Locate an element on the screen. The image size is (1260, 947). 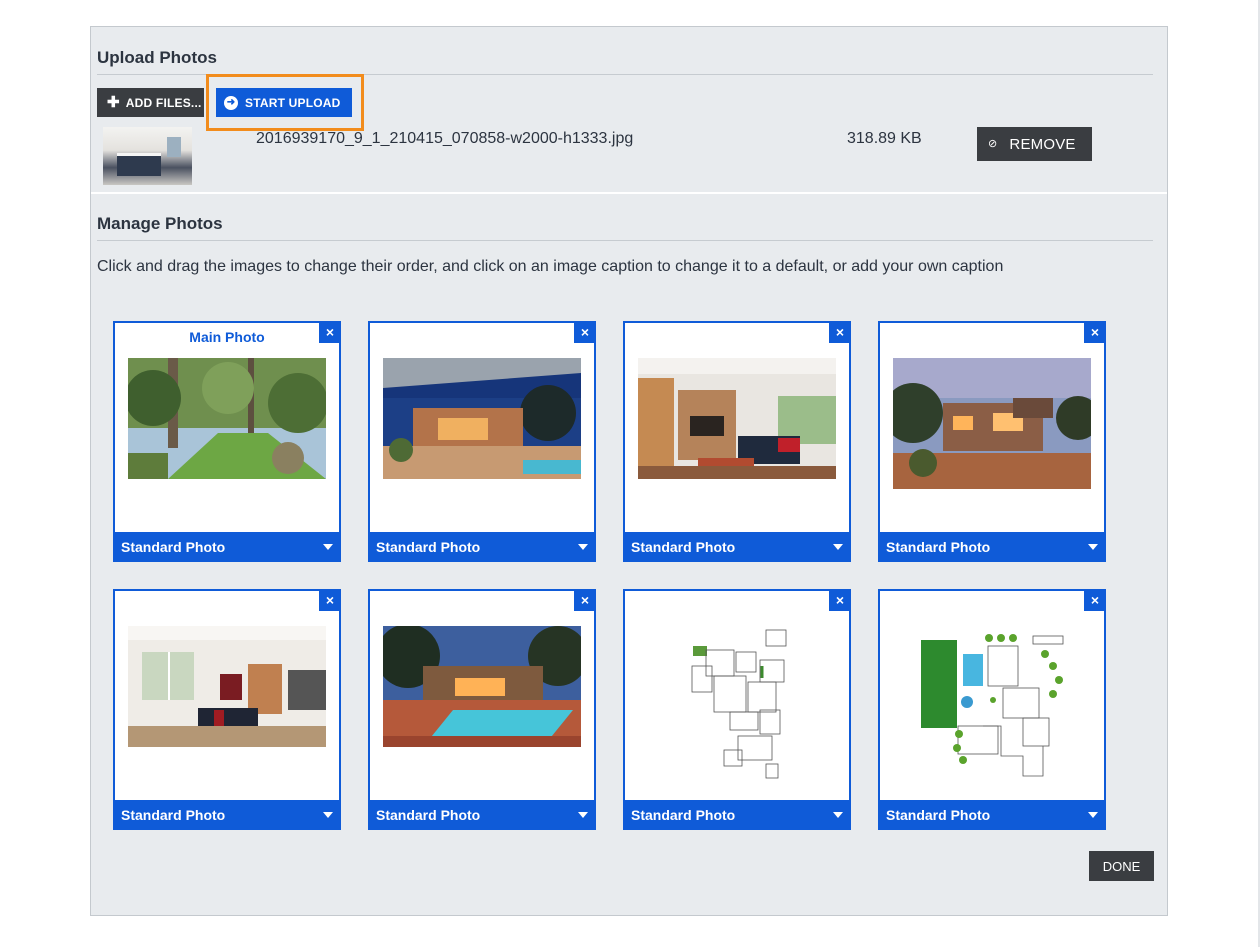
remove-file-button: ⊘ REMOVE is located at coordinates (1034, 144).